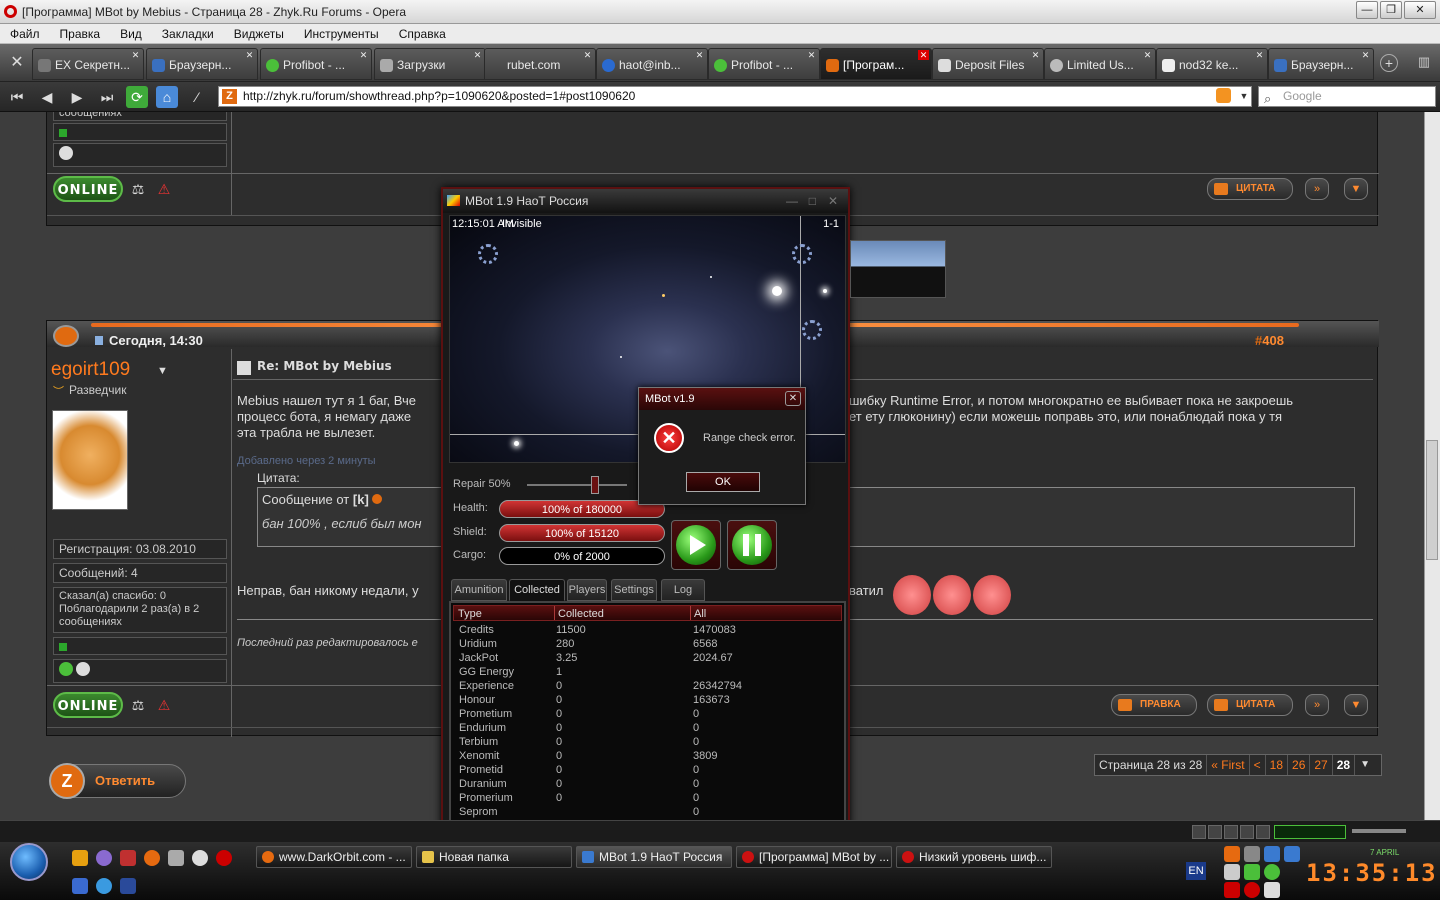  Describe the element at coordinates (1367, 10) in the screenshot. I see `minimize-button: —` at that location.